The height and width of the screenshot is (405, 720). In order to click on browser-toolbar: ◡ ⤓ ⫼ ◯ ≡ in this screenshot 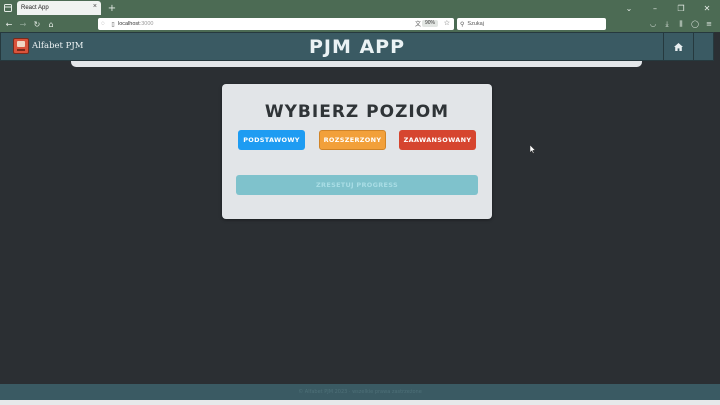, I will do `click(681, 24)`.